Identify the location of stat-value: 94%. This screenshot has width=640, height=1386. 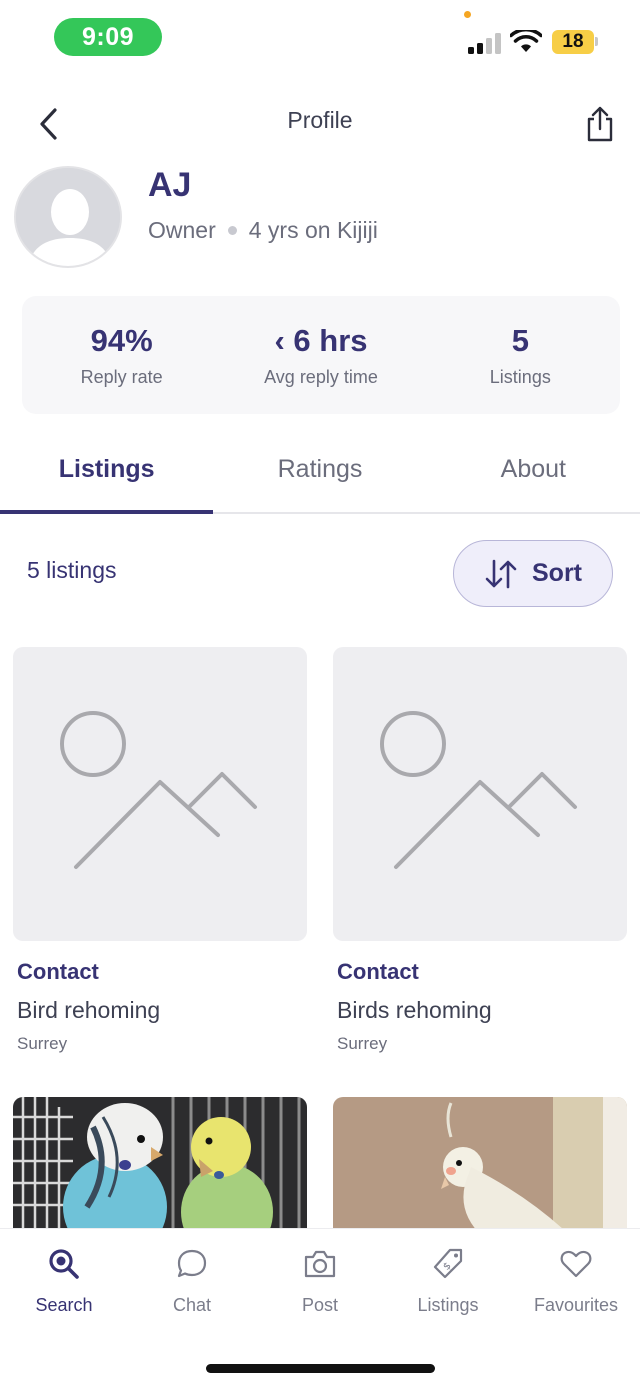
(121, 340).